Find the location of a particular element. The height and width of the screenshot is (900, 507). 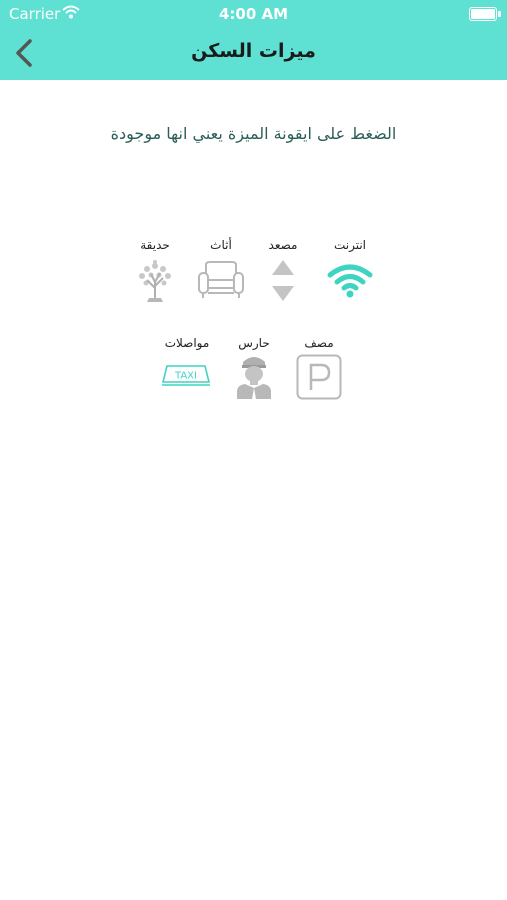

feature-label: حارس is located at coordinates (254, 343).